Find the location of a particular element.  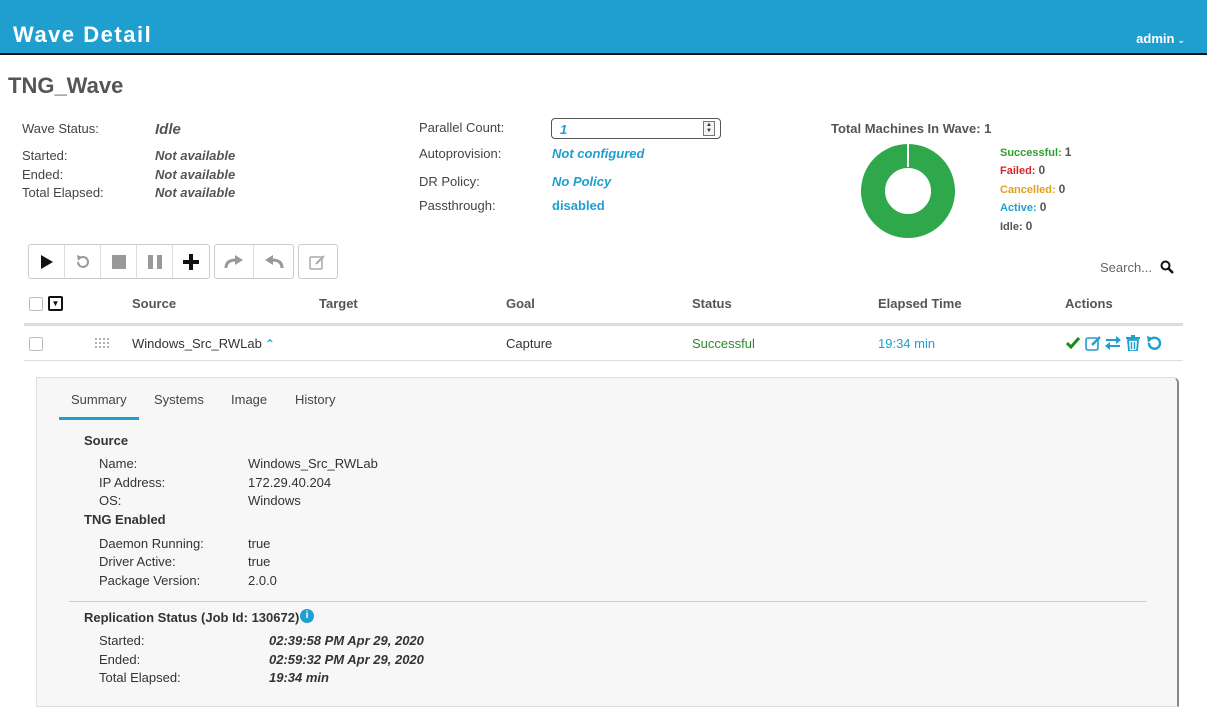

column-elapsed: Elapsed Time is located at coordinates (920, 303).